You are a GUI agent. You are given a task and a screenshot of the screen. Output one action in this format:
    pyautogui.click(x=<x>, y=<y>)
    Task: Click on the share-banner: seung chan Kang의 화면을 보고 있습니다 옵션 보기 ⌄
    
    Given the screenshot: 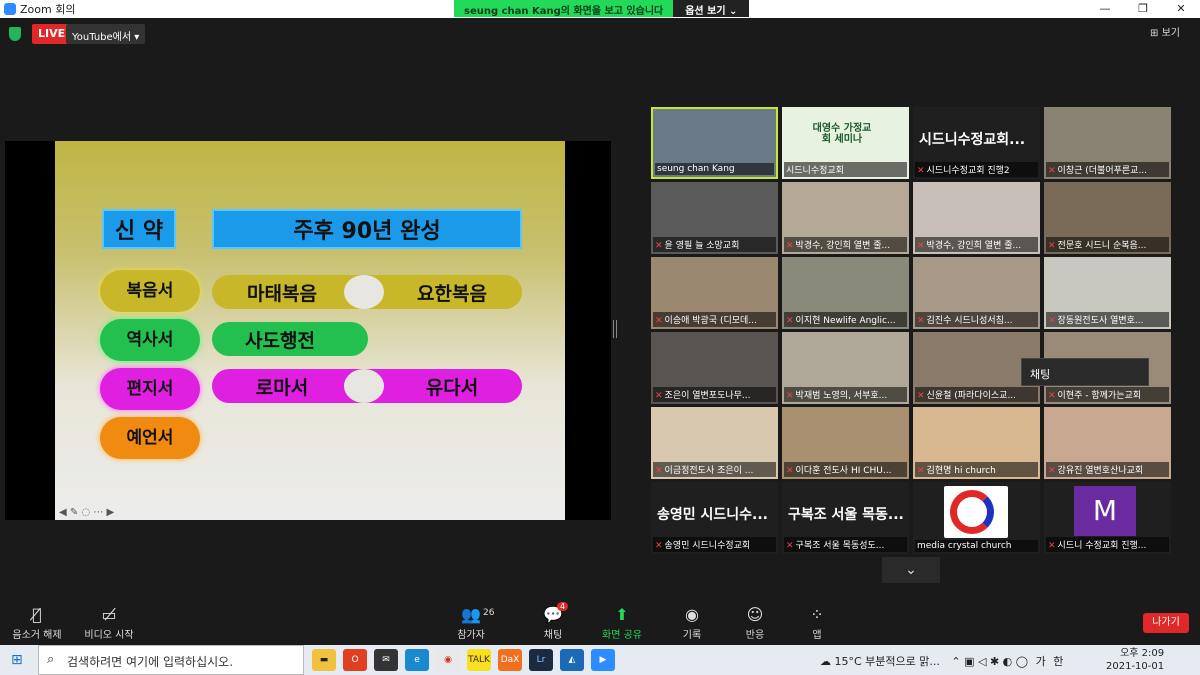 What is the action you would take?
    pyautogui.click(x=602, y=8)
    